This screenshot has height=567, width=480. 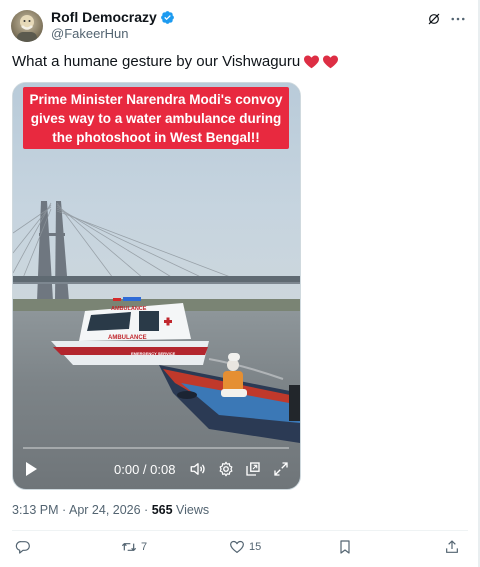 What do you see at coordinates (90, 33) in the screenshot?
I see `author-handle: @FakeerHun` at bounding box center [90, 33].